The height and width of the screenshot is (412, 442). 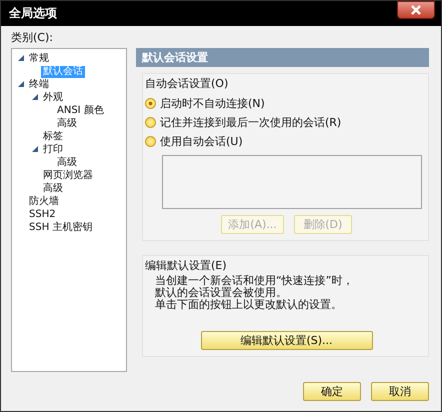 I want to click on tree-item: 常规, so click(x=39, y=58).